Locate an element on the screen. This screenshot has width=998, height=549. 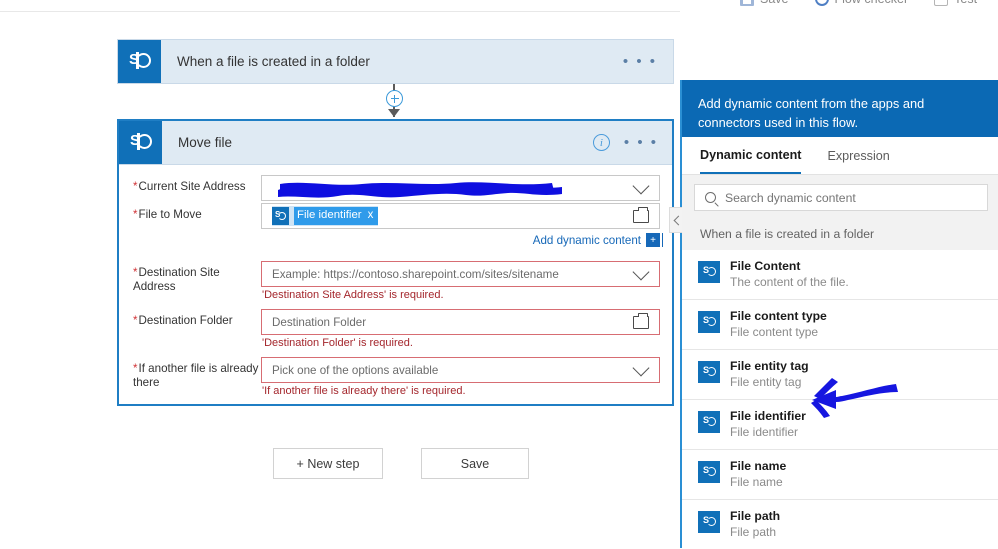
add-dynamic-content-link: Add dynamic content is located at coordinates (587, 240).